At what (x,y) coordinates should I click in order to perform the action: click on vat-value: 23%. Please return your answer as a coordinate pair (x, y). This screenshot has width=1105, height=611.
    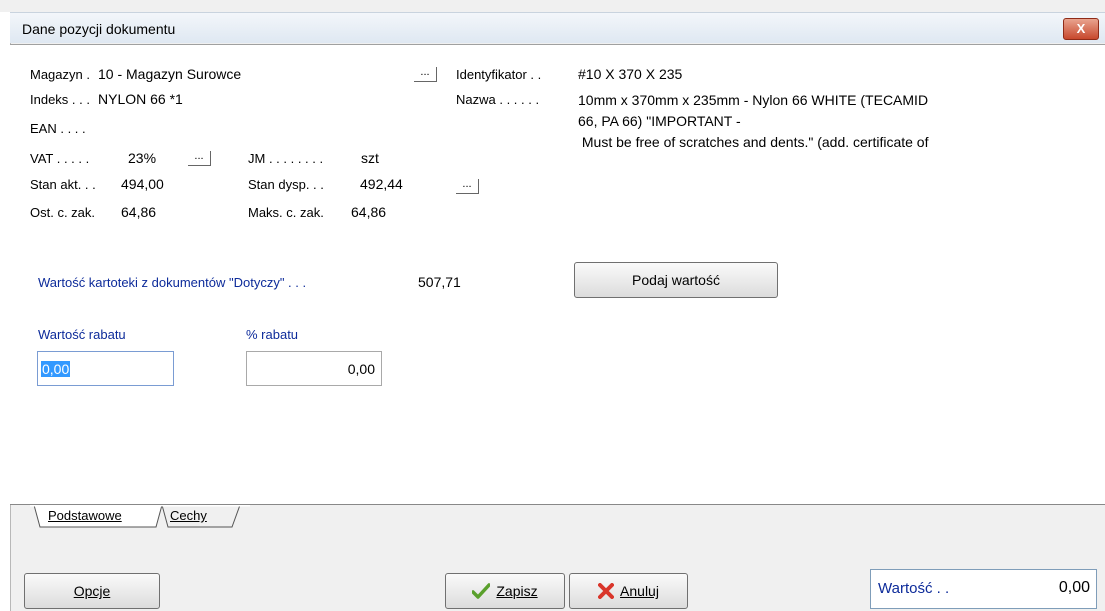
    Looking at the image, I should click on (142, 158).